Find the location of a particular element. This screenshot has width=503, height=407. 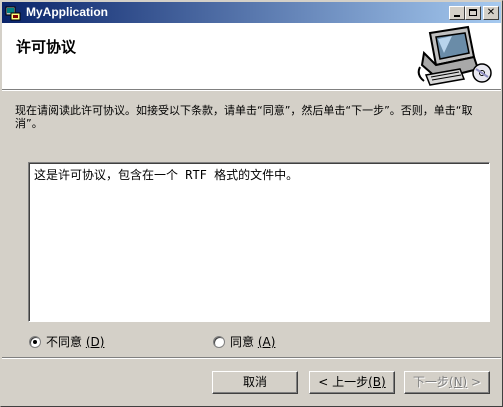

back-button-label: < 上一步 is located at coordinates (343, 382).